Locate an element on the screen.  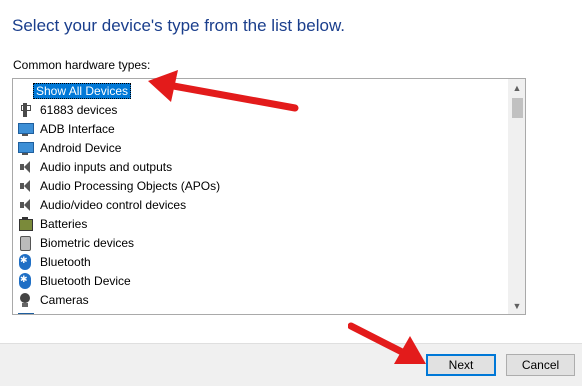
list-item-label: Show All Devices is located at coordinates (82, 90).